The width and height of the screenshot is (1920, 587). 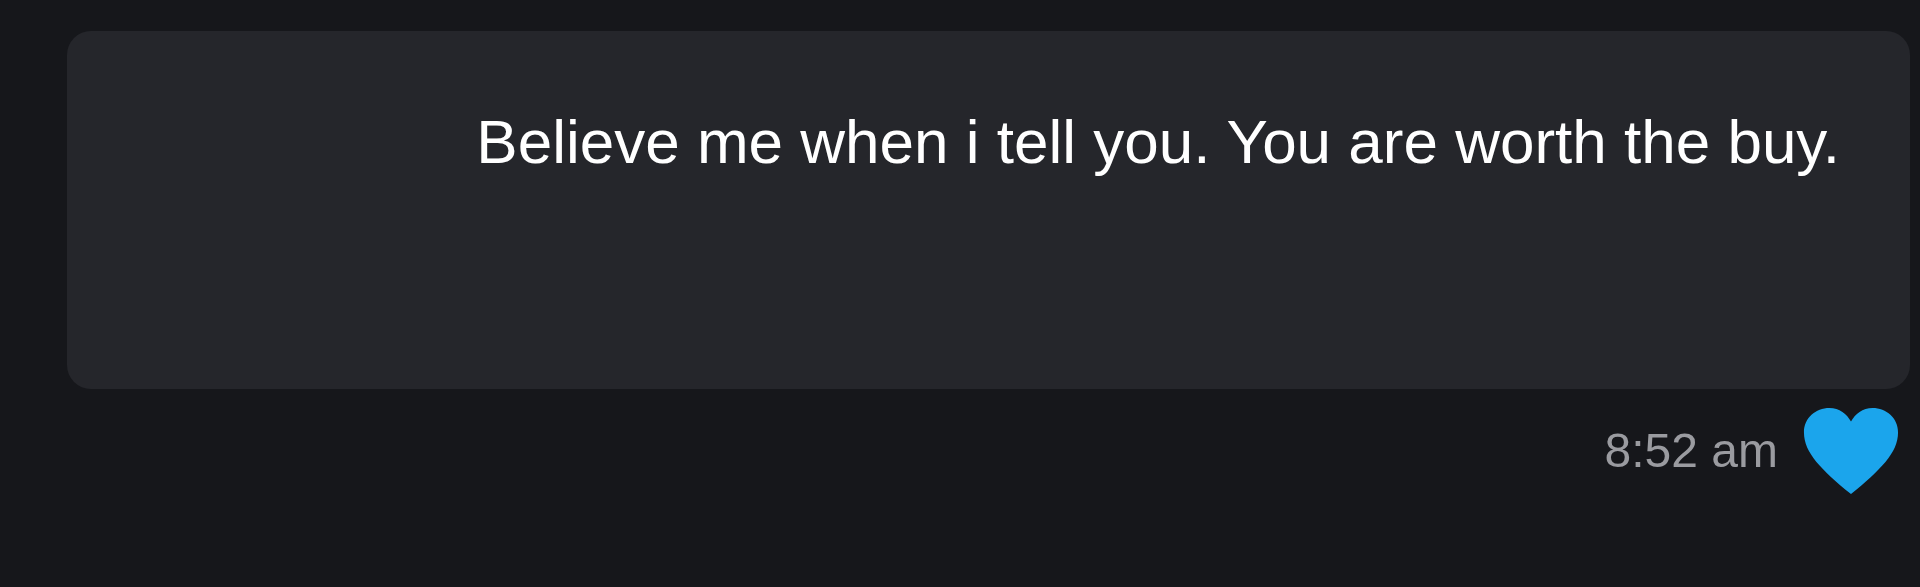 I want to click on heart-icon, so click(x=1851, y=451).